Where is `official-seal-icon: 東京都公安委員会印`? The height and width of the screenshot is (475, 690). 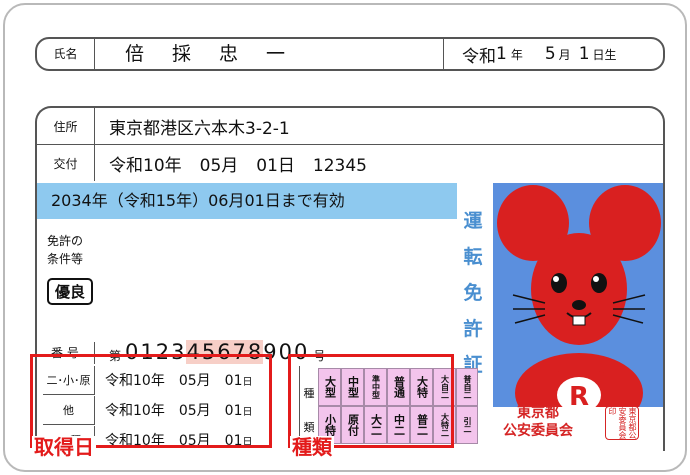 official-seal-icon: 東京都公安委員会印 is located at coordinates (622, 423).